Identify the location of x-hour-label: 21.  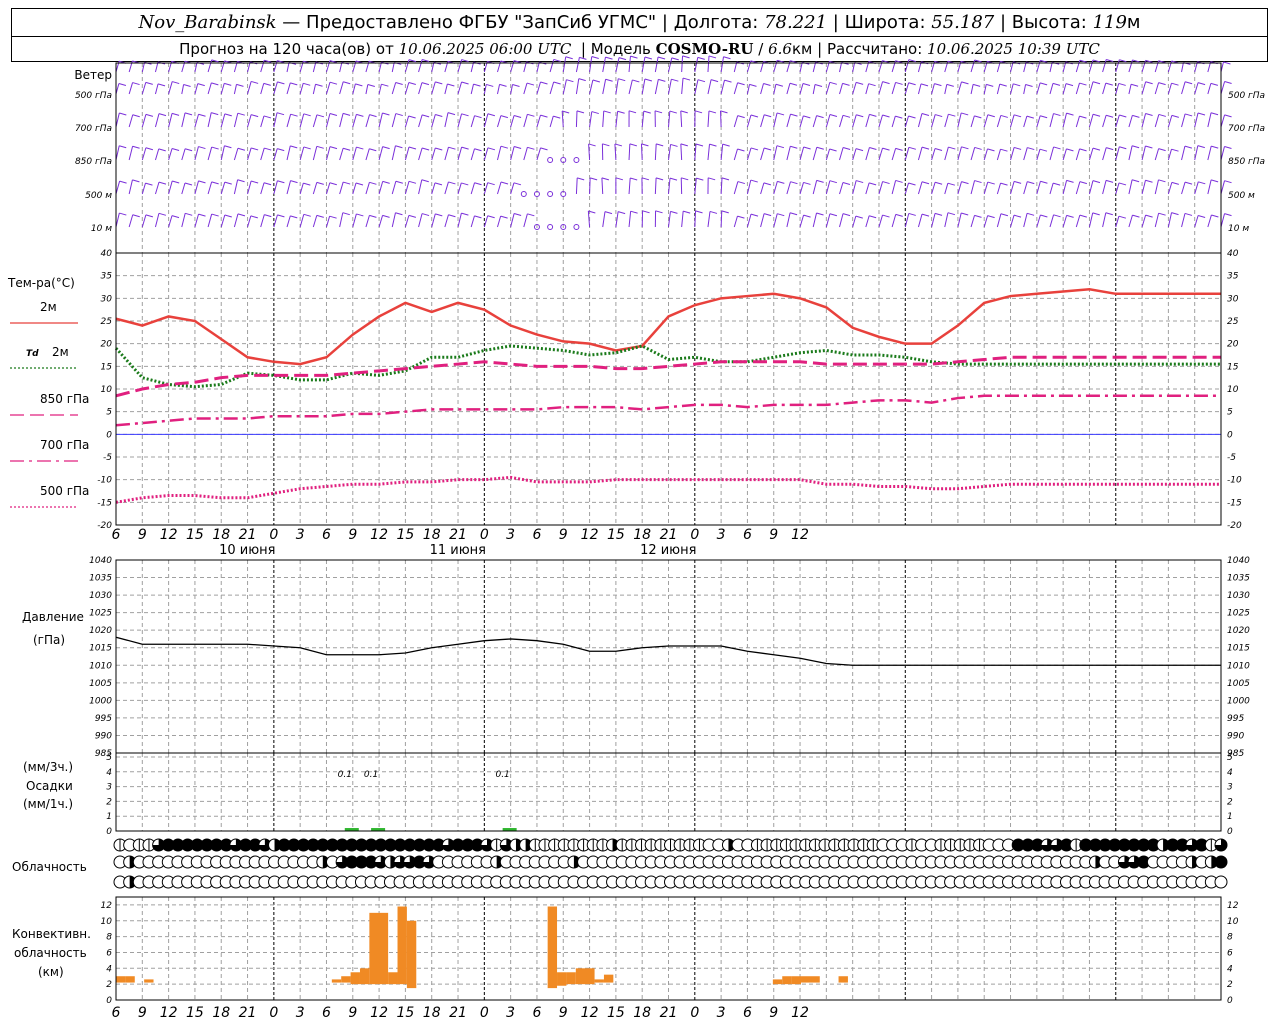
(458, 535).